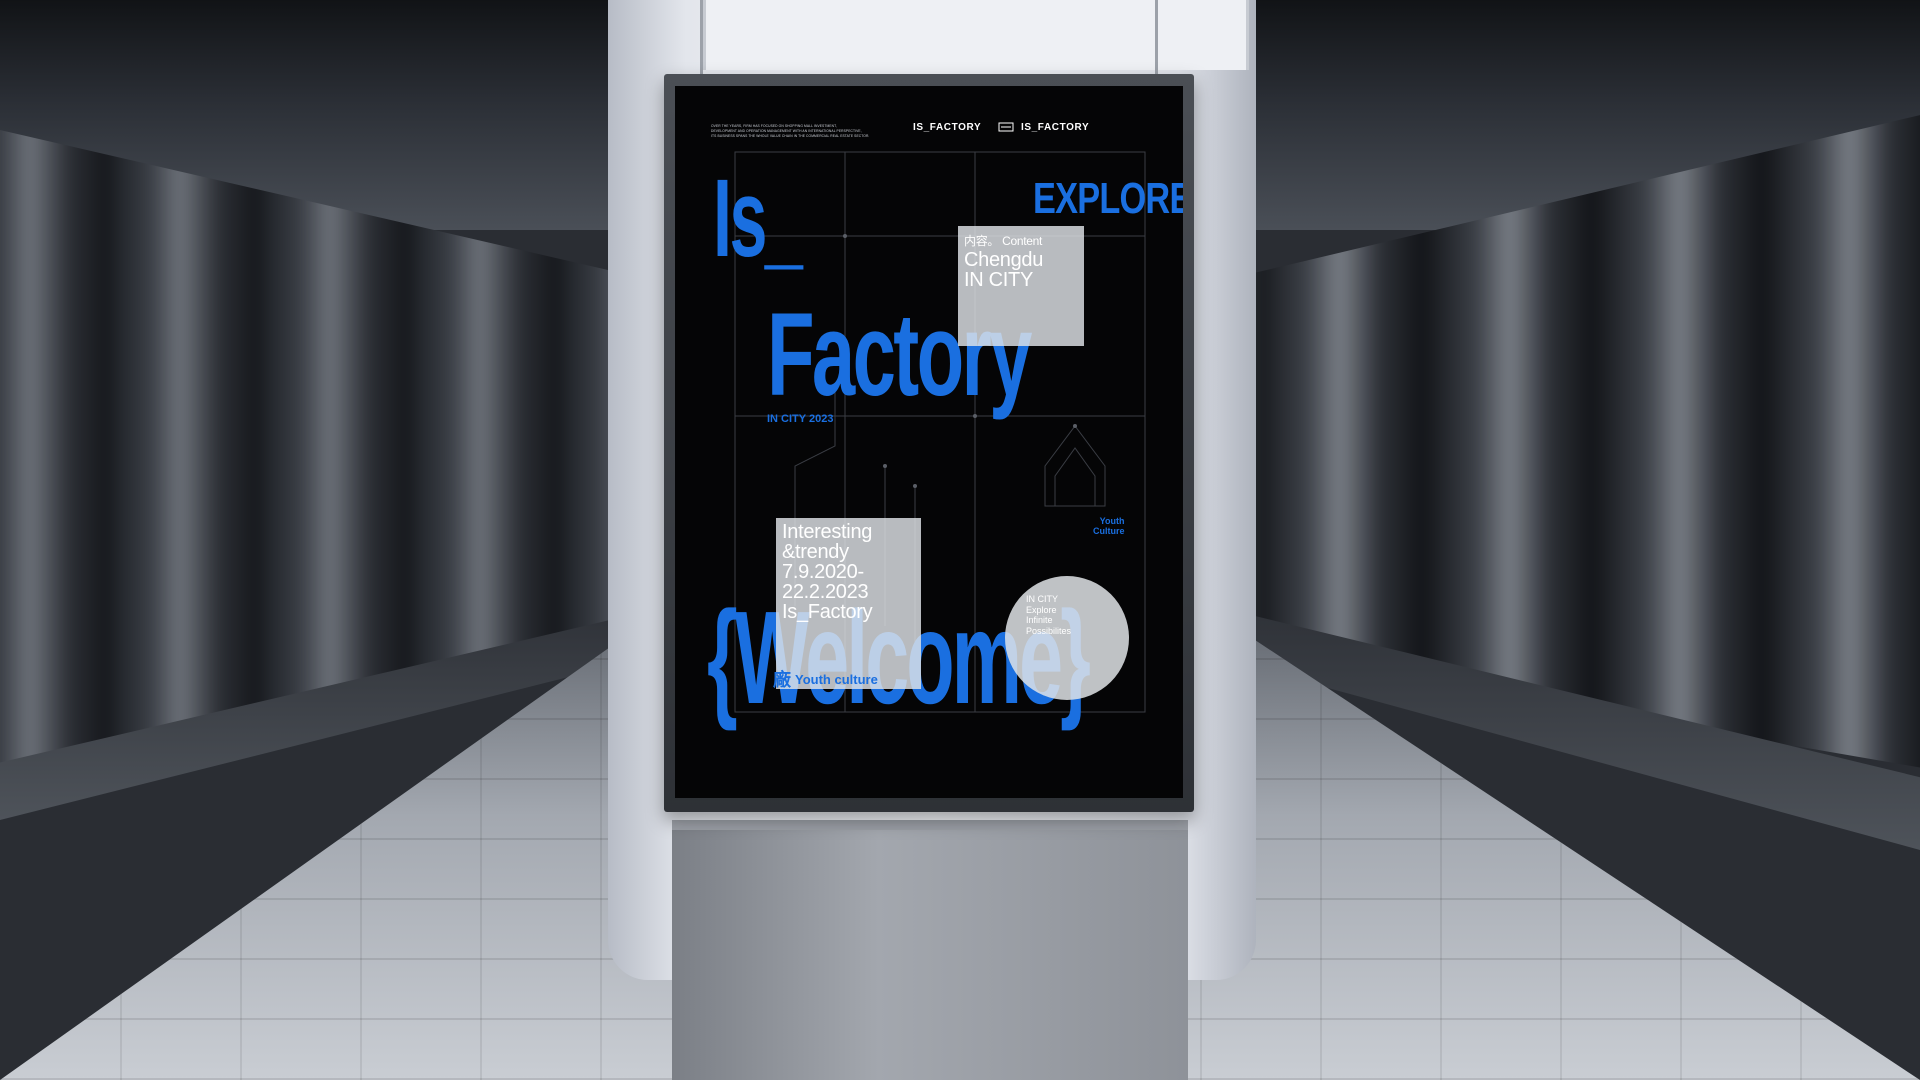  I want to click on explore-heading: EXPLORE, so click(1108, 198).